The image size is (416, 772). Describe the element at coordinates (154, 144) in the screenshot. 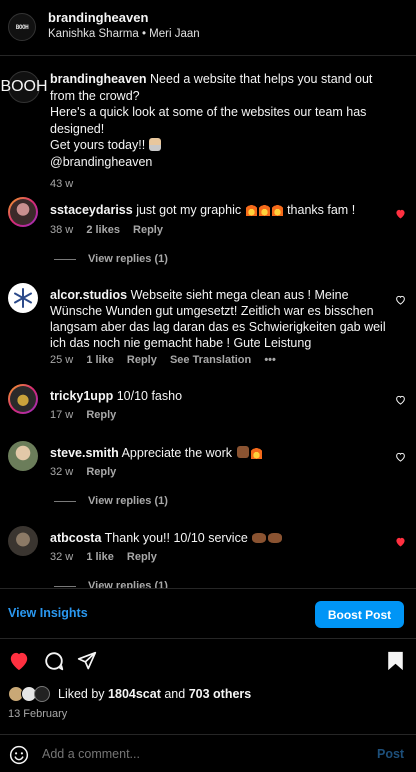

I see `technologist-emoji-icon` at that location.